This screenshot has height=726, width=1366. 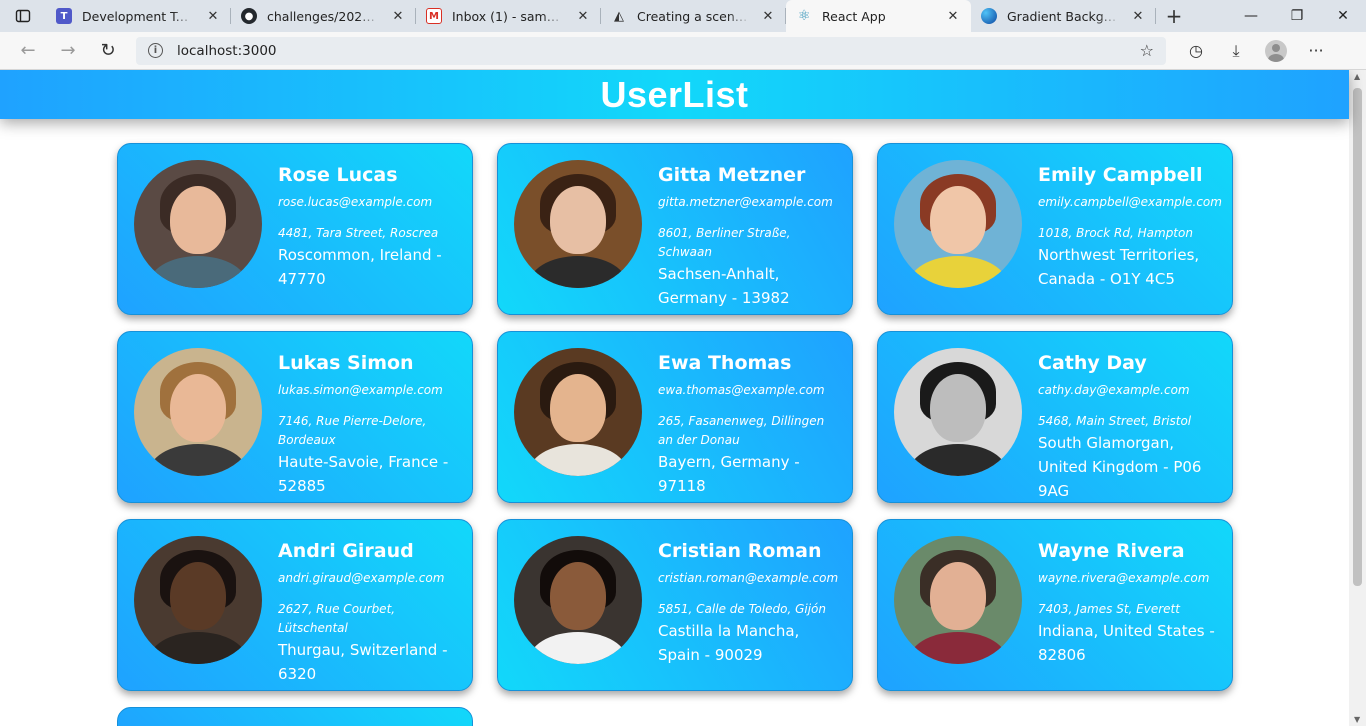 What do you see at coordinates (249, 16) in the screenshot?
I see `github-icon: ●` at bounding box center [249, 16].